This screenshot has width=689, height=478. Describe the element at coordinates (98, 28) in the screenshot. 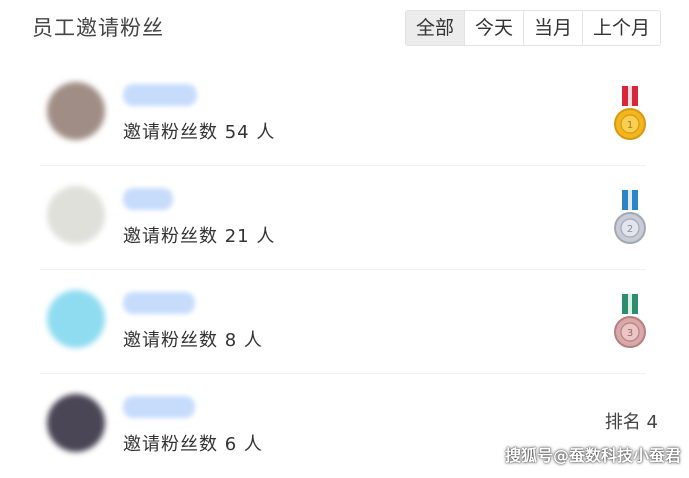

I see `page-title: 员工邀请粉丝` at that location.